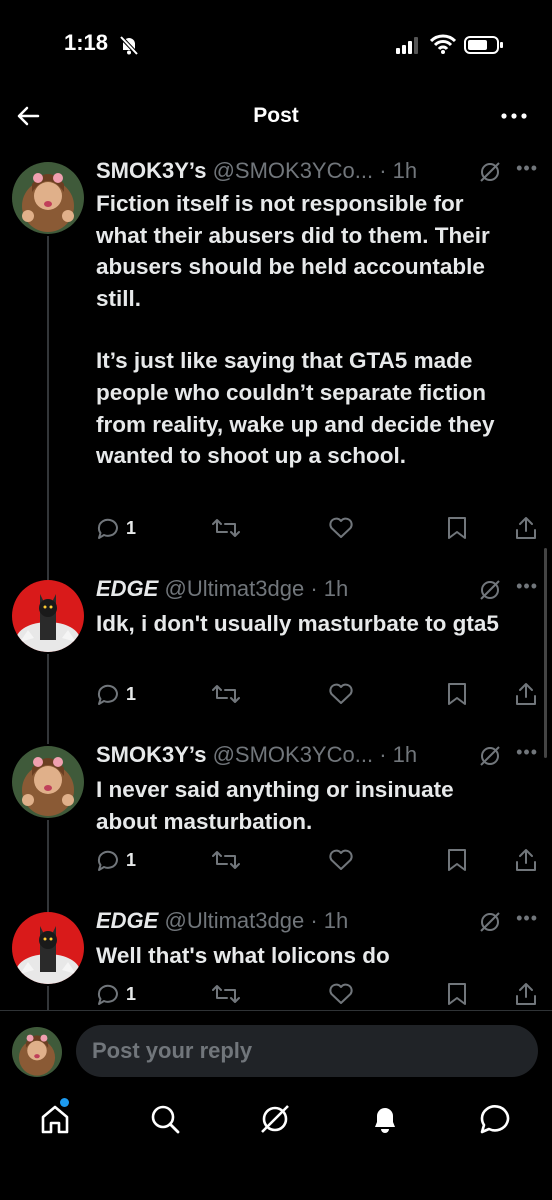 This screenshot has width=552, height=1200. What do you see at coordinates (275, 1119) in the screenshot?
I see `grok-tab-icon` at bounding box center [275, 1119].